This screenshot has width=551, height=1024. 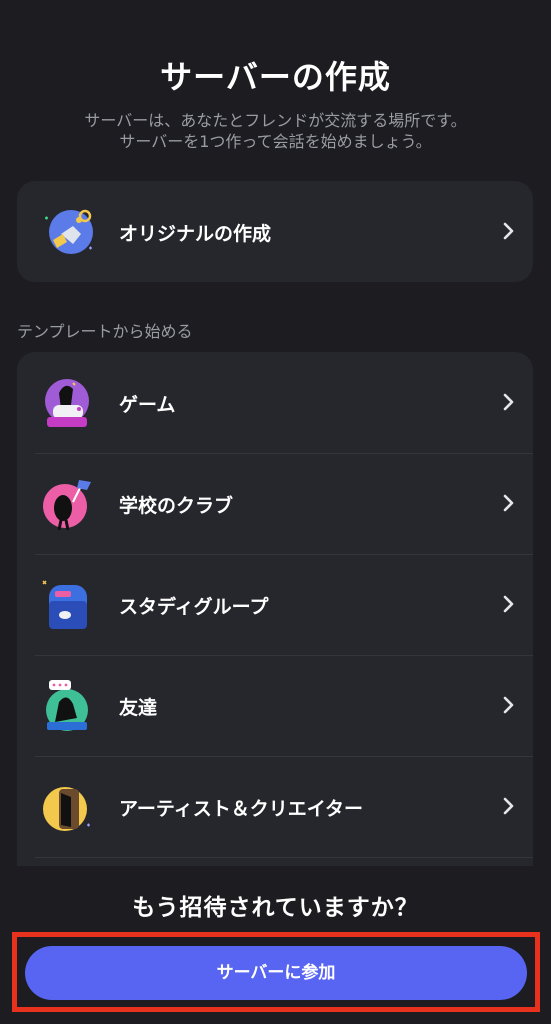 I want to click on artists-creators-icon, so click(x=66, y=809).